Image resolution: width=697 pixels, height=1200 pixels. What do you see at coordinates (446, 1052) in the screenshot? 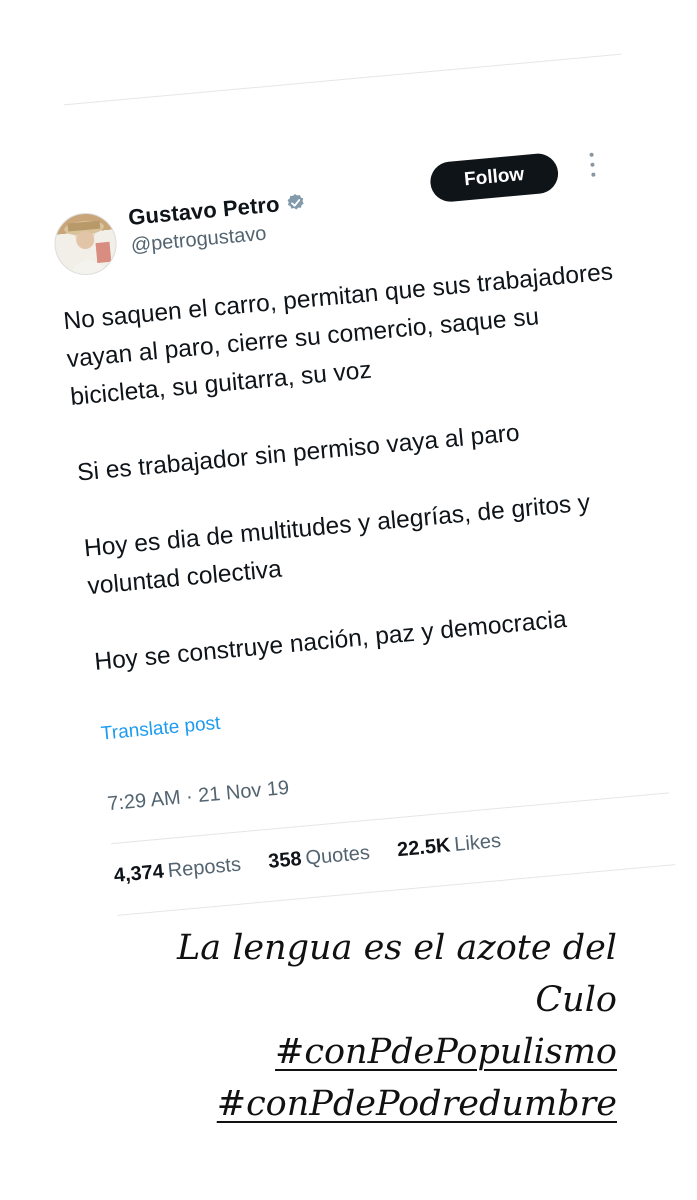
I see `hashtag: #conPdePopulismo` at bounding box center [446, 1052].